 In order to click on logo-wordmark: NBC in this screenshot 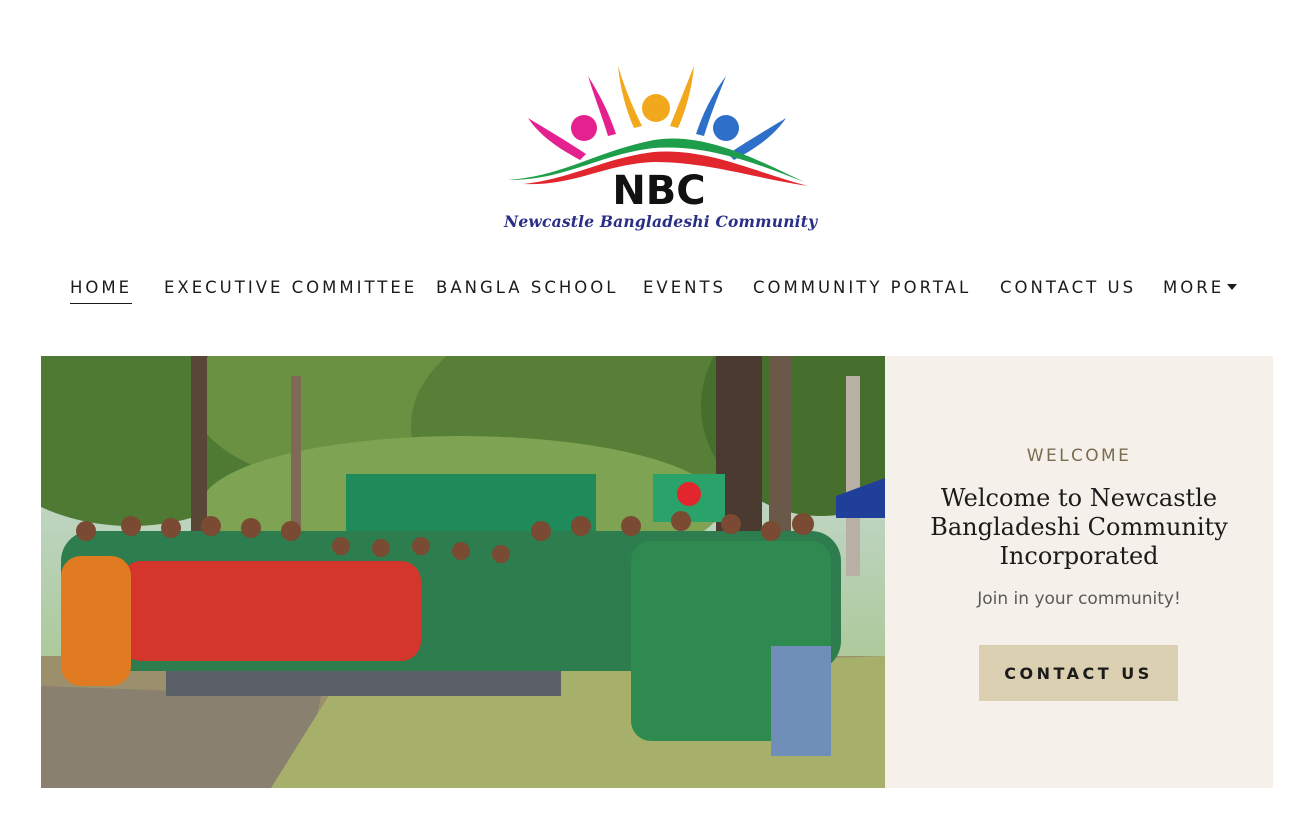, I will do `click(658, 190)`.